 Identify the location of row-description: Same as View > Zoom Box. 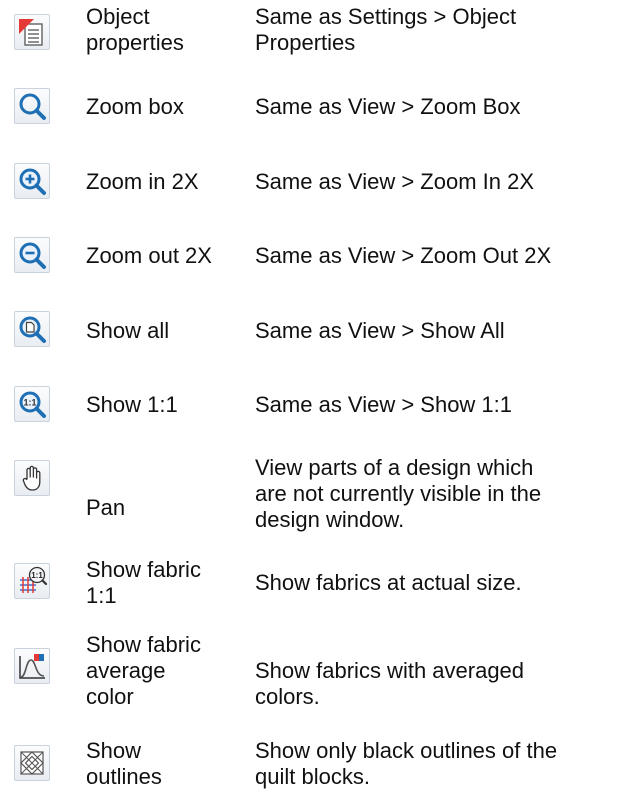
(388, 106).